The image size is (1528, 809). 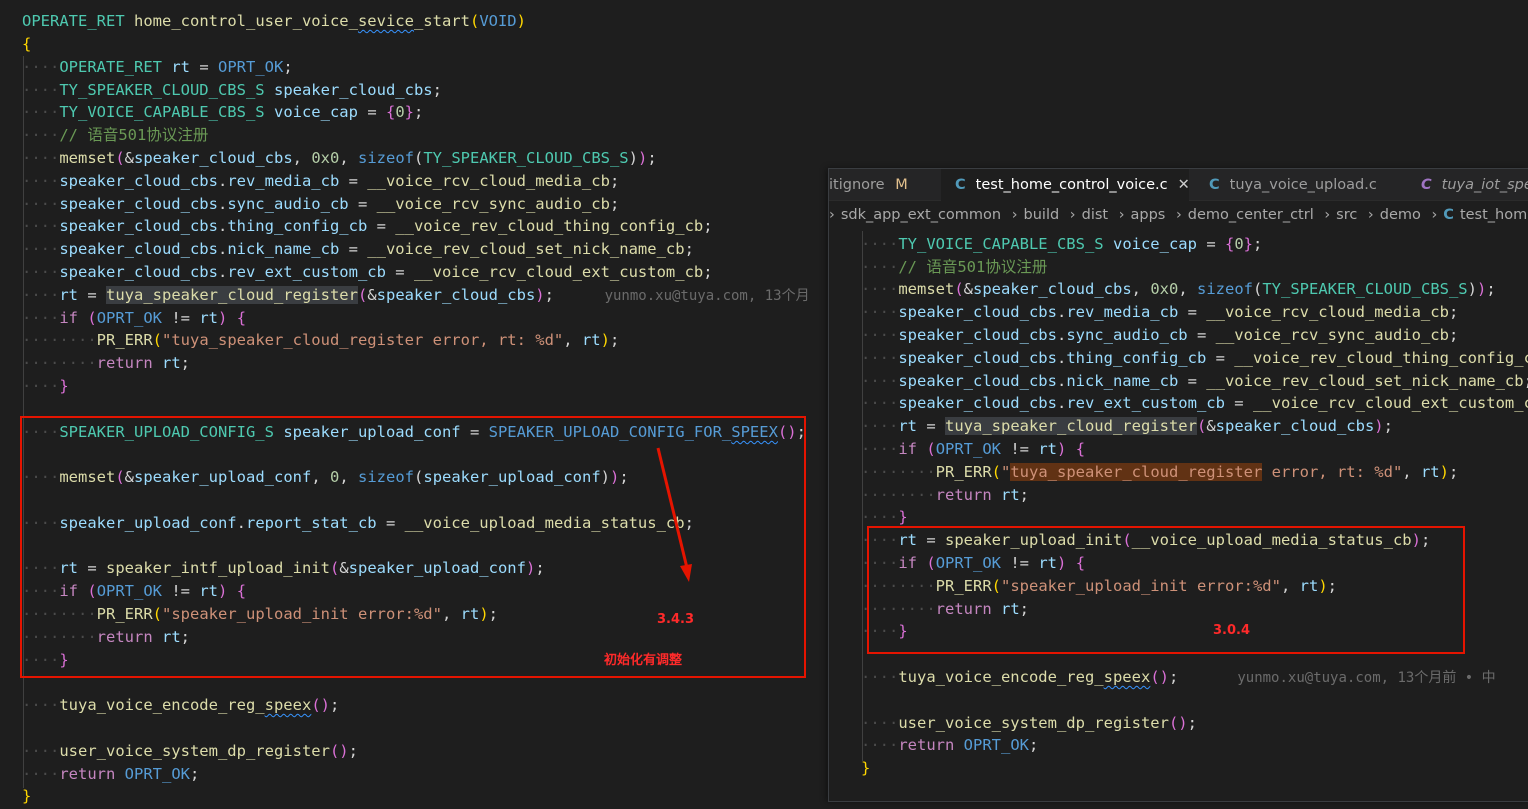 I want to click on code-token: OPERATE_RET, so click(x=73, y=21).